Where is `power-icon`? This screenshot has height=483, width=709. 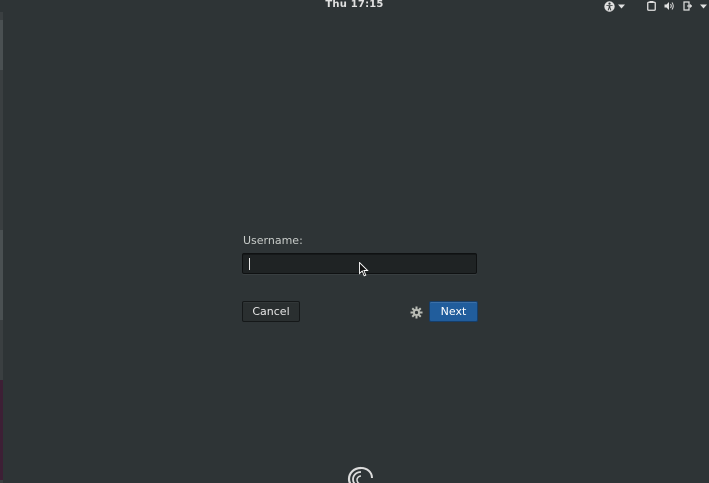 power-icon is located at coordinates (687, 6).